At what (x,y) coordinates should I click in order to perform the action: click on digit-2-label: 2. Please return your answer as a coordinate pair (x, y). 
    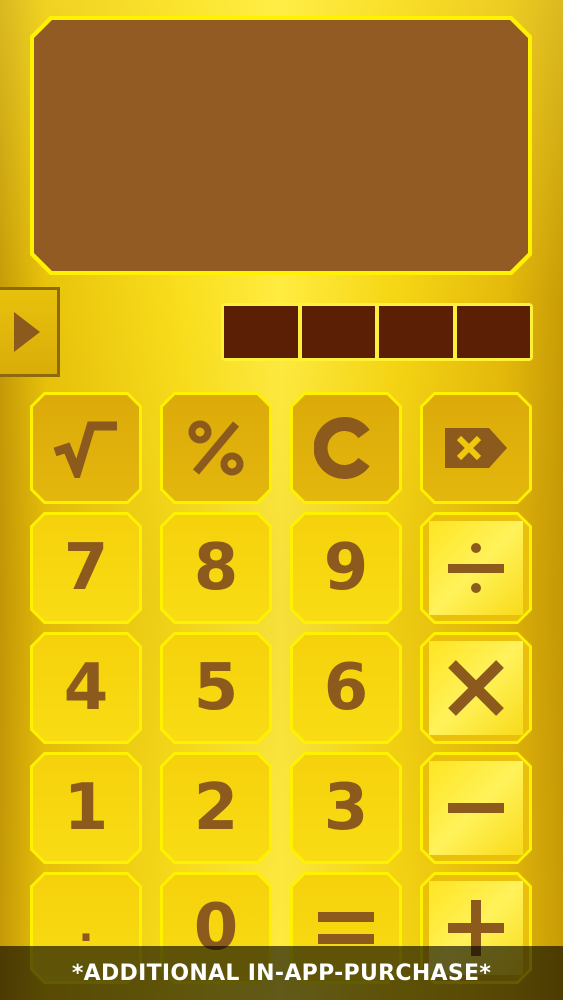
    Looking at the image, I should click on (216, 808).